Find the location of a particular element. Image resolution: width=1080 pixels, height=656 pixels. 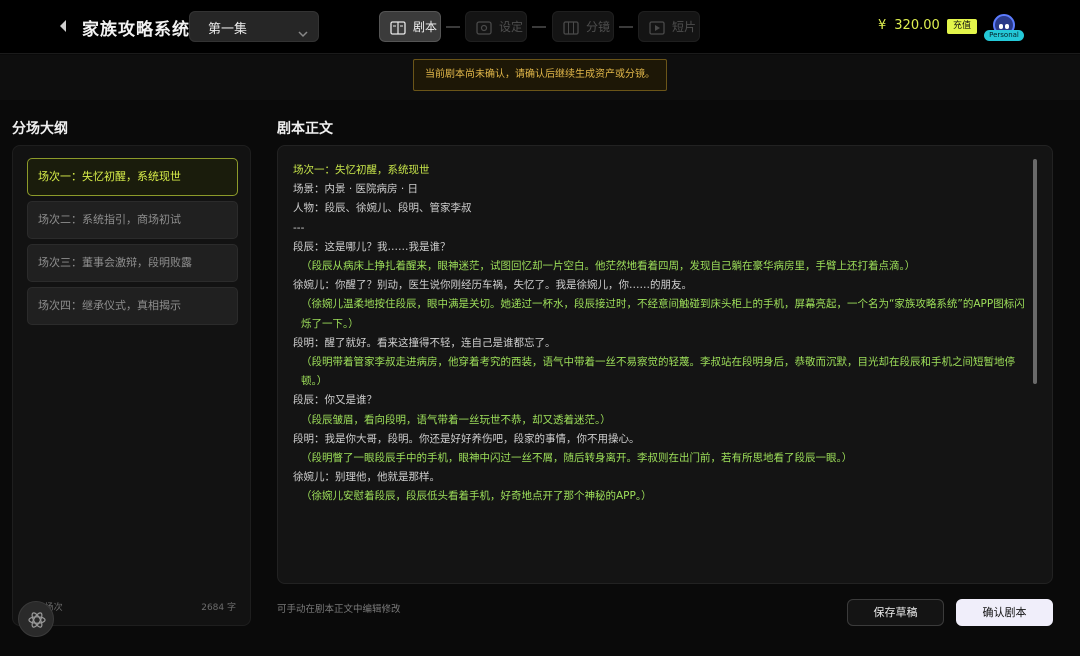

step-script: 剧本 is located at coordinates (410, 26).